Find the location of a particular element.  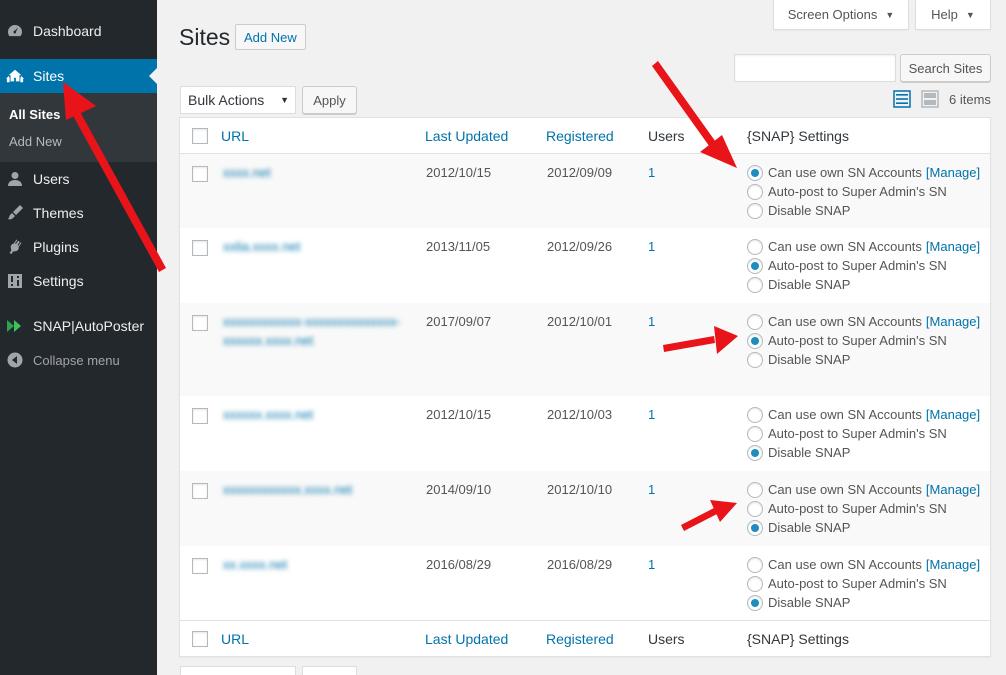

excerpt-view-icon is located at coordinates (930, 99).